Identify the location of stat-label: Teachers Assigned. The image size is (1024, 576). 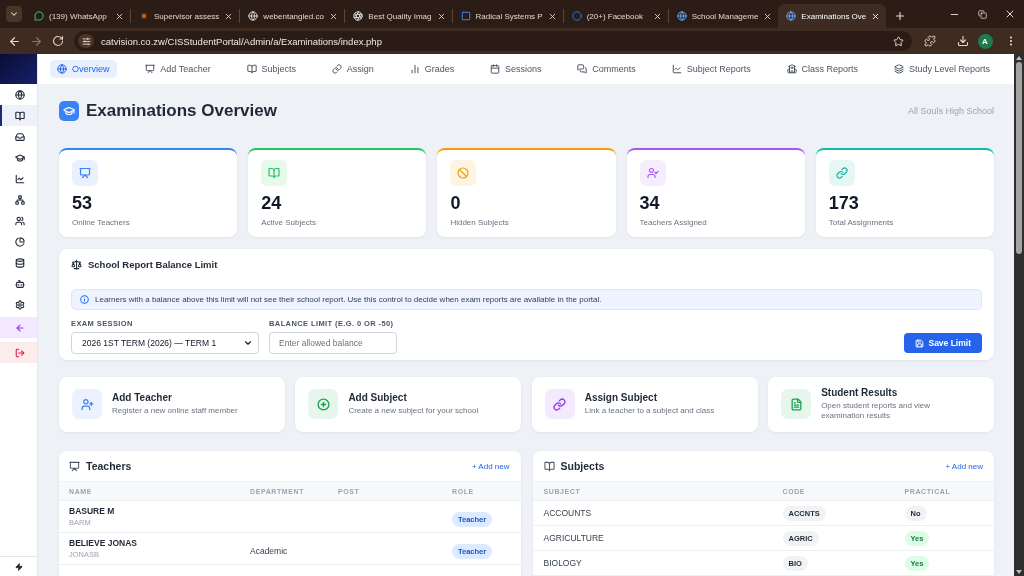
(673, 222).